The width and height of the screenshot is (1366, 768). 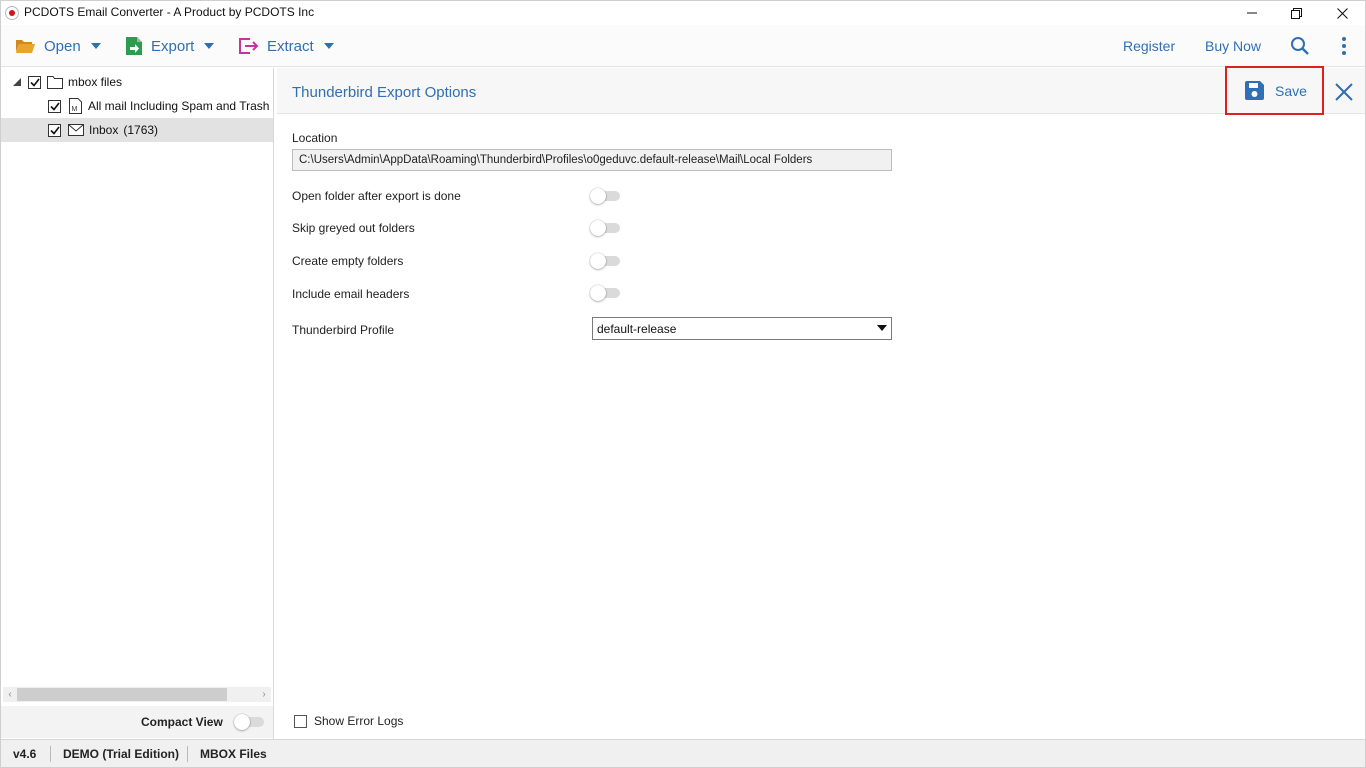 I want to click on compact-view-row: Compact View, so click(x=137, y=722).